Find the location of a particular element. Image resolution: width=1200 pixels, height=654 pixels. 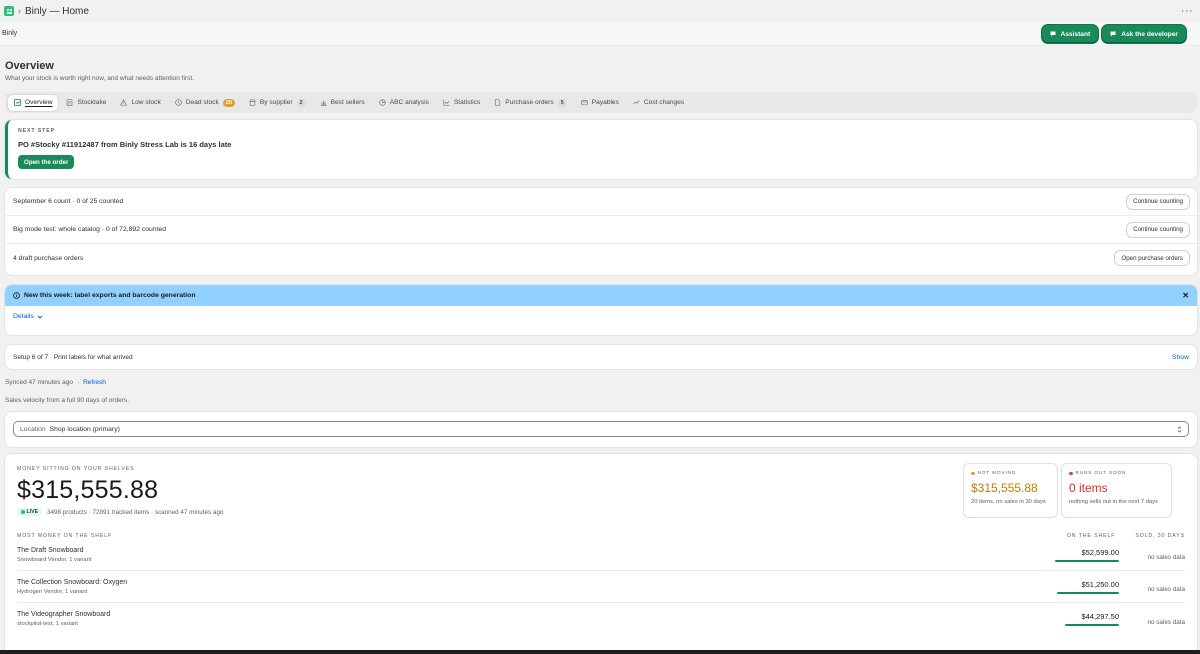

tab-payables: Payables is located at coordinates (600, 103).